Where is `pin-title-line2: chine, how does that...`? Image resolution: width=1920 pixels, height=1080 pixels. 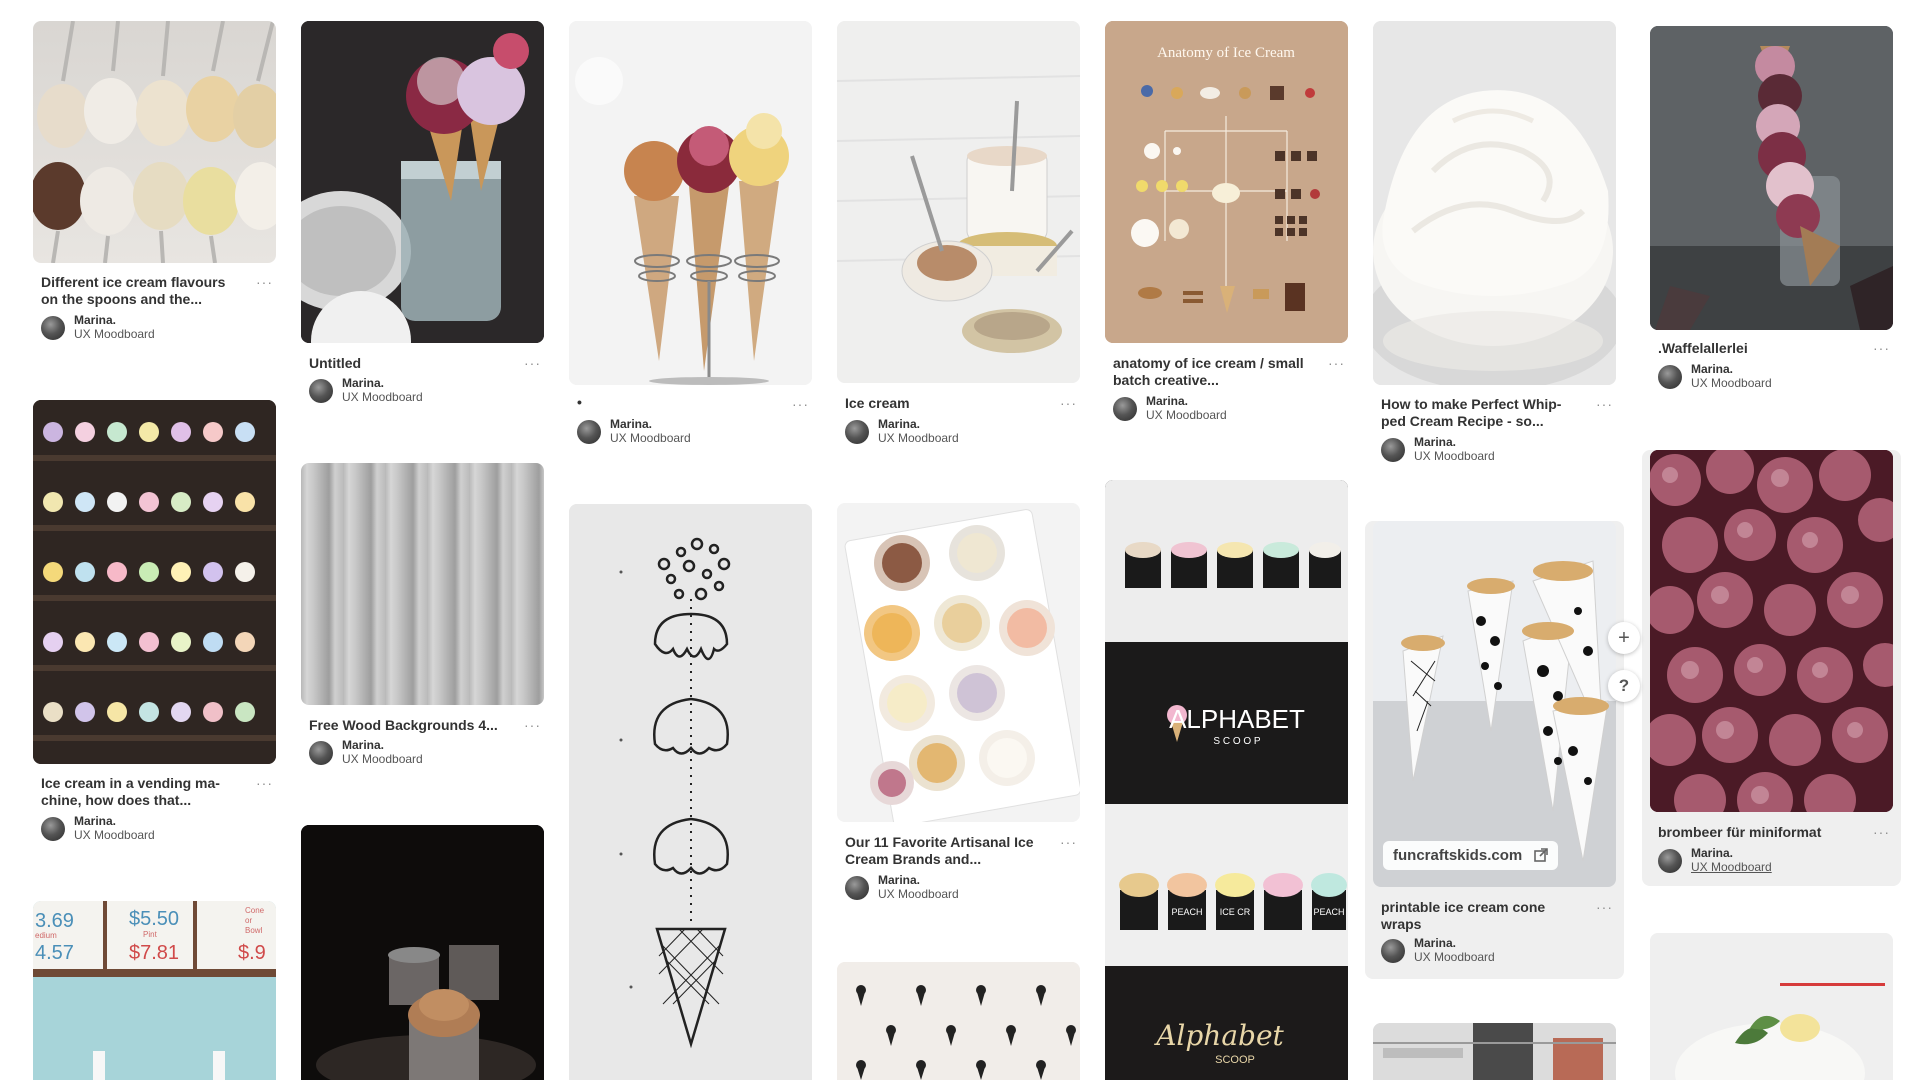
pin-title-line2: chine, how does that... is located at coordinates (116, 800).